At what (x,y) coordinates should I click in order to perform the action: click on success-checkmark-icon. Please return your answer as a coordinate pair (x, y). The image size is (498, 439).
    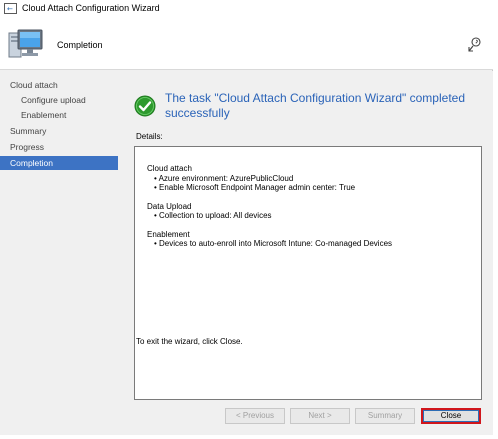
    Looking at the image, I should click on (145, 106).